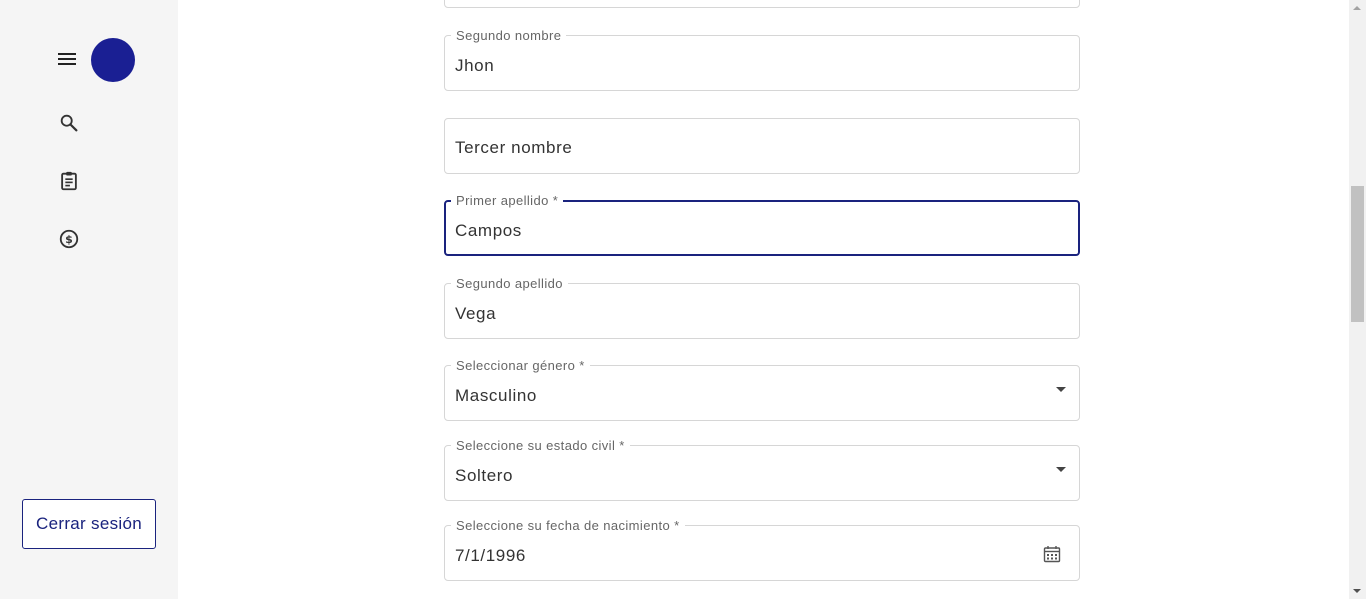  Describe the element at coordinates (484, 475) in the screenshot. I see `estado-civil-value: Soltero` at that location.